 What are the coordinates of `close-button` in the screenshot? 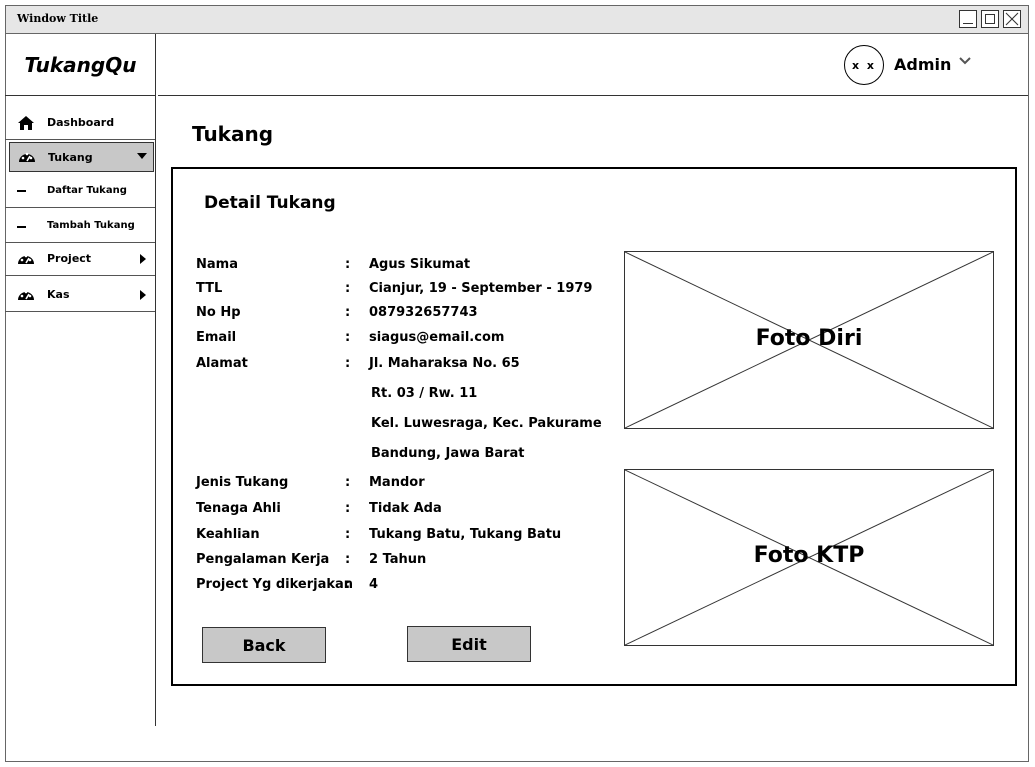 It's located at (1012, 19).